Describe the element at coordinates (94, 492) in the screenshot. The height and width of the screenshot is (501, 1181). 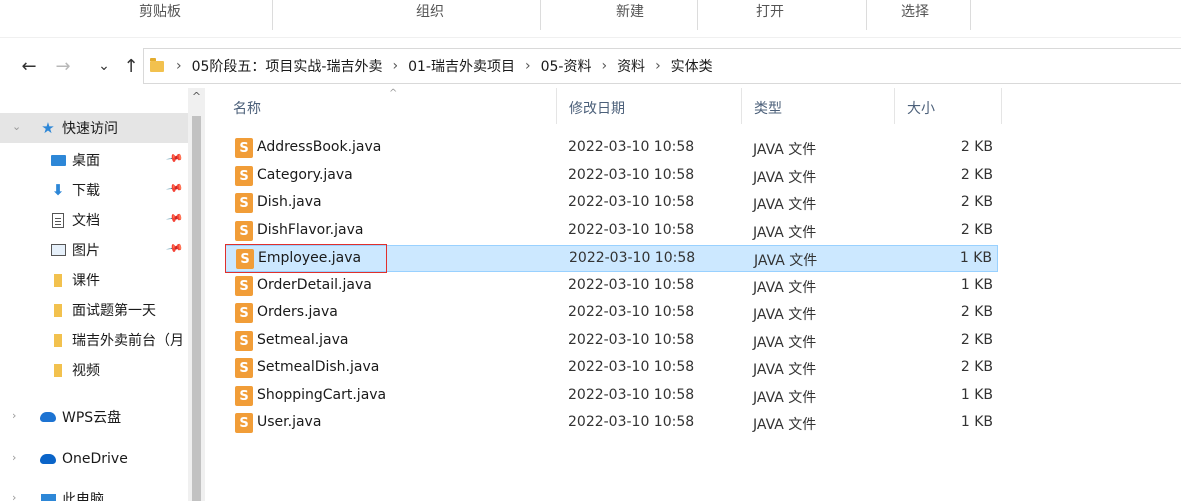
I see `nav-item-this-pc: › 此电脑` at that location.